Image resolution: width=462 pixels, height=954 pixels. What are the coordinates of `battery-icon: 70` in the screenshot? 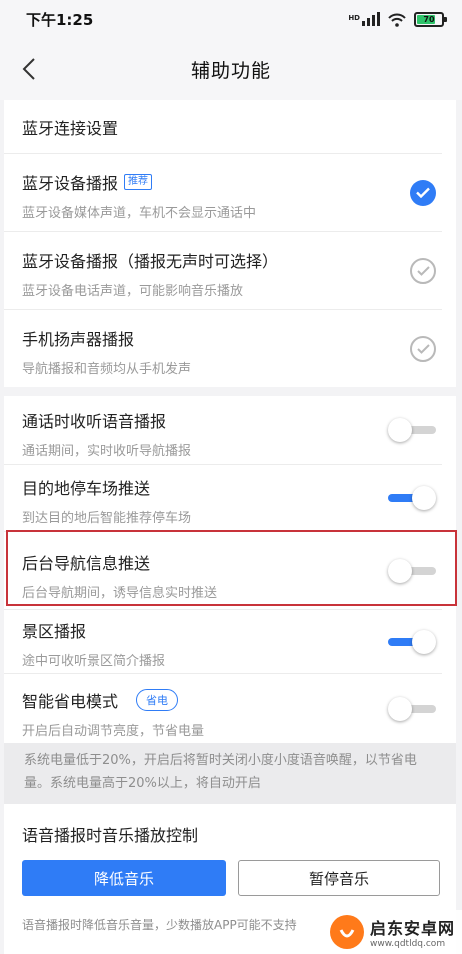 It's located at (430, 19).